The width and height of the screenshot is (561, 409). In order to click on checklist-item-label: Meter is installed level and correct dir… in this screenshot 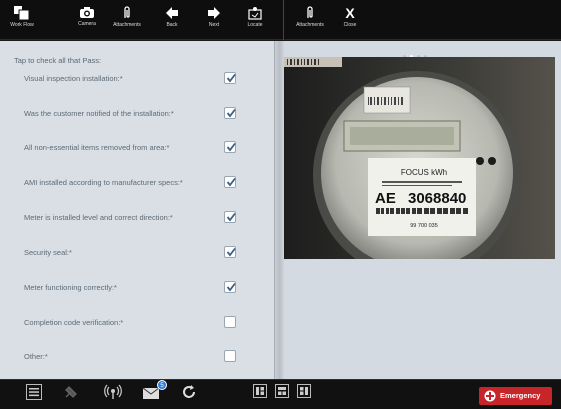, I will do `click(98, 217)`.